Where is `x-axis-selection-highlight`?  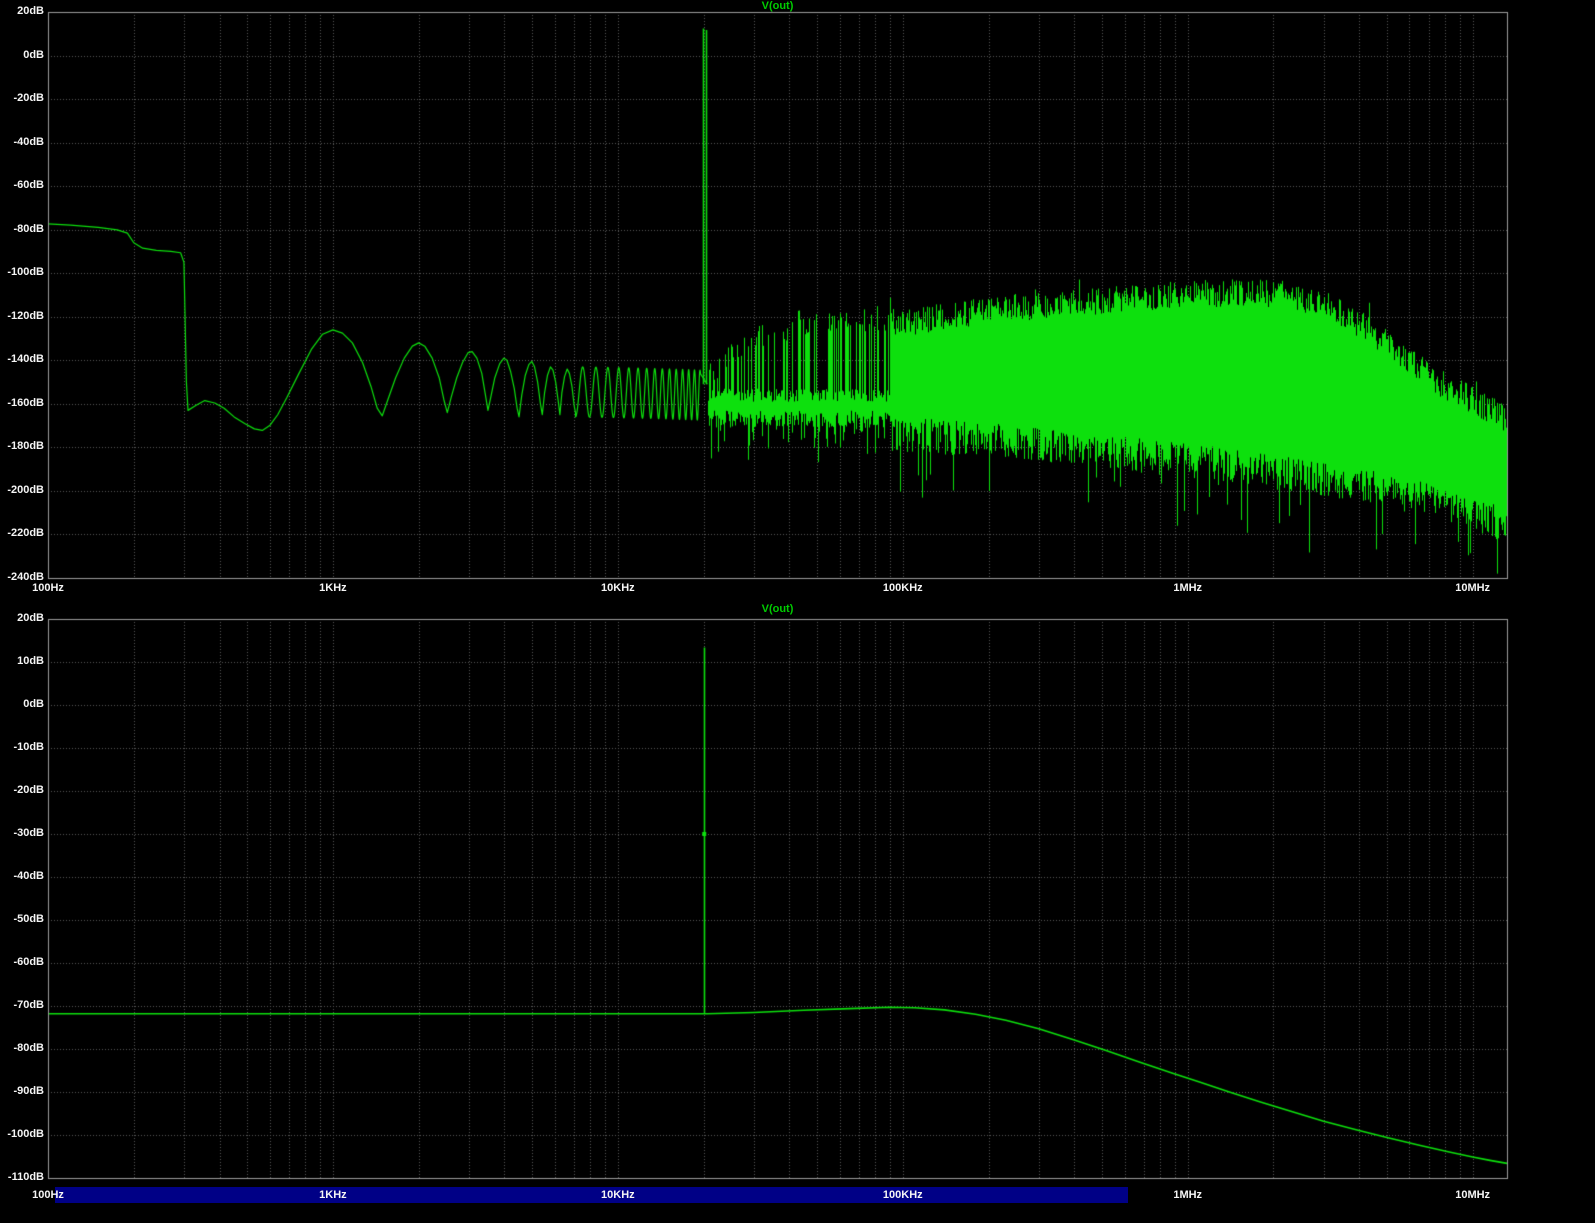
x-axis-selection-highlight is located at coordinates (591, 1195).